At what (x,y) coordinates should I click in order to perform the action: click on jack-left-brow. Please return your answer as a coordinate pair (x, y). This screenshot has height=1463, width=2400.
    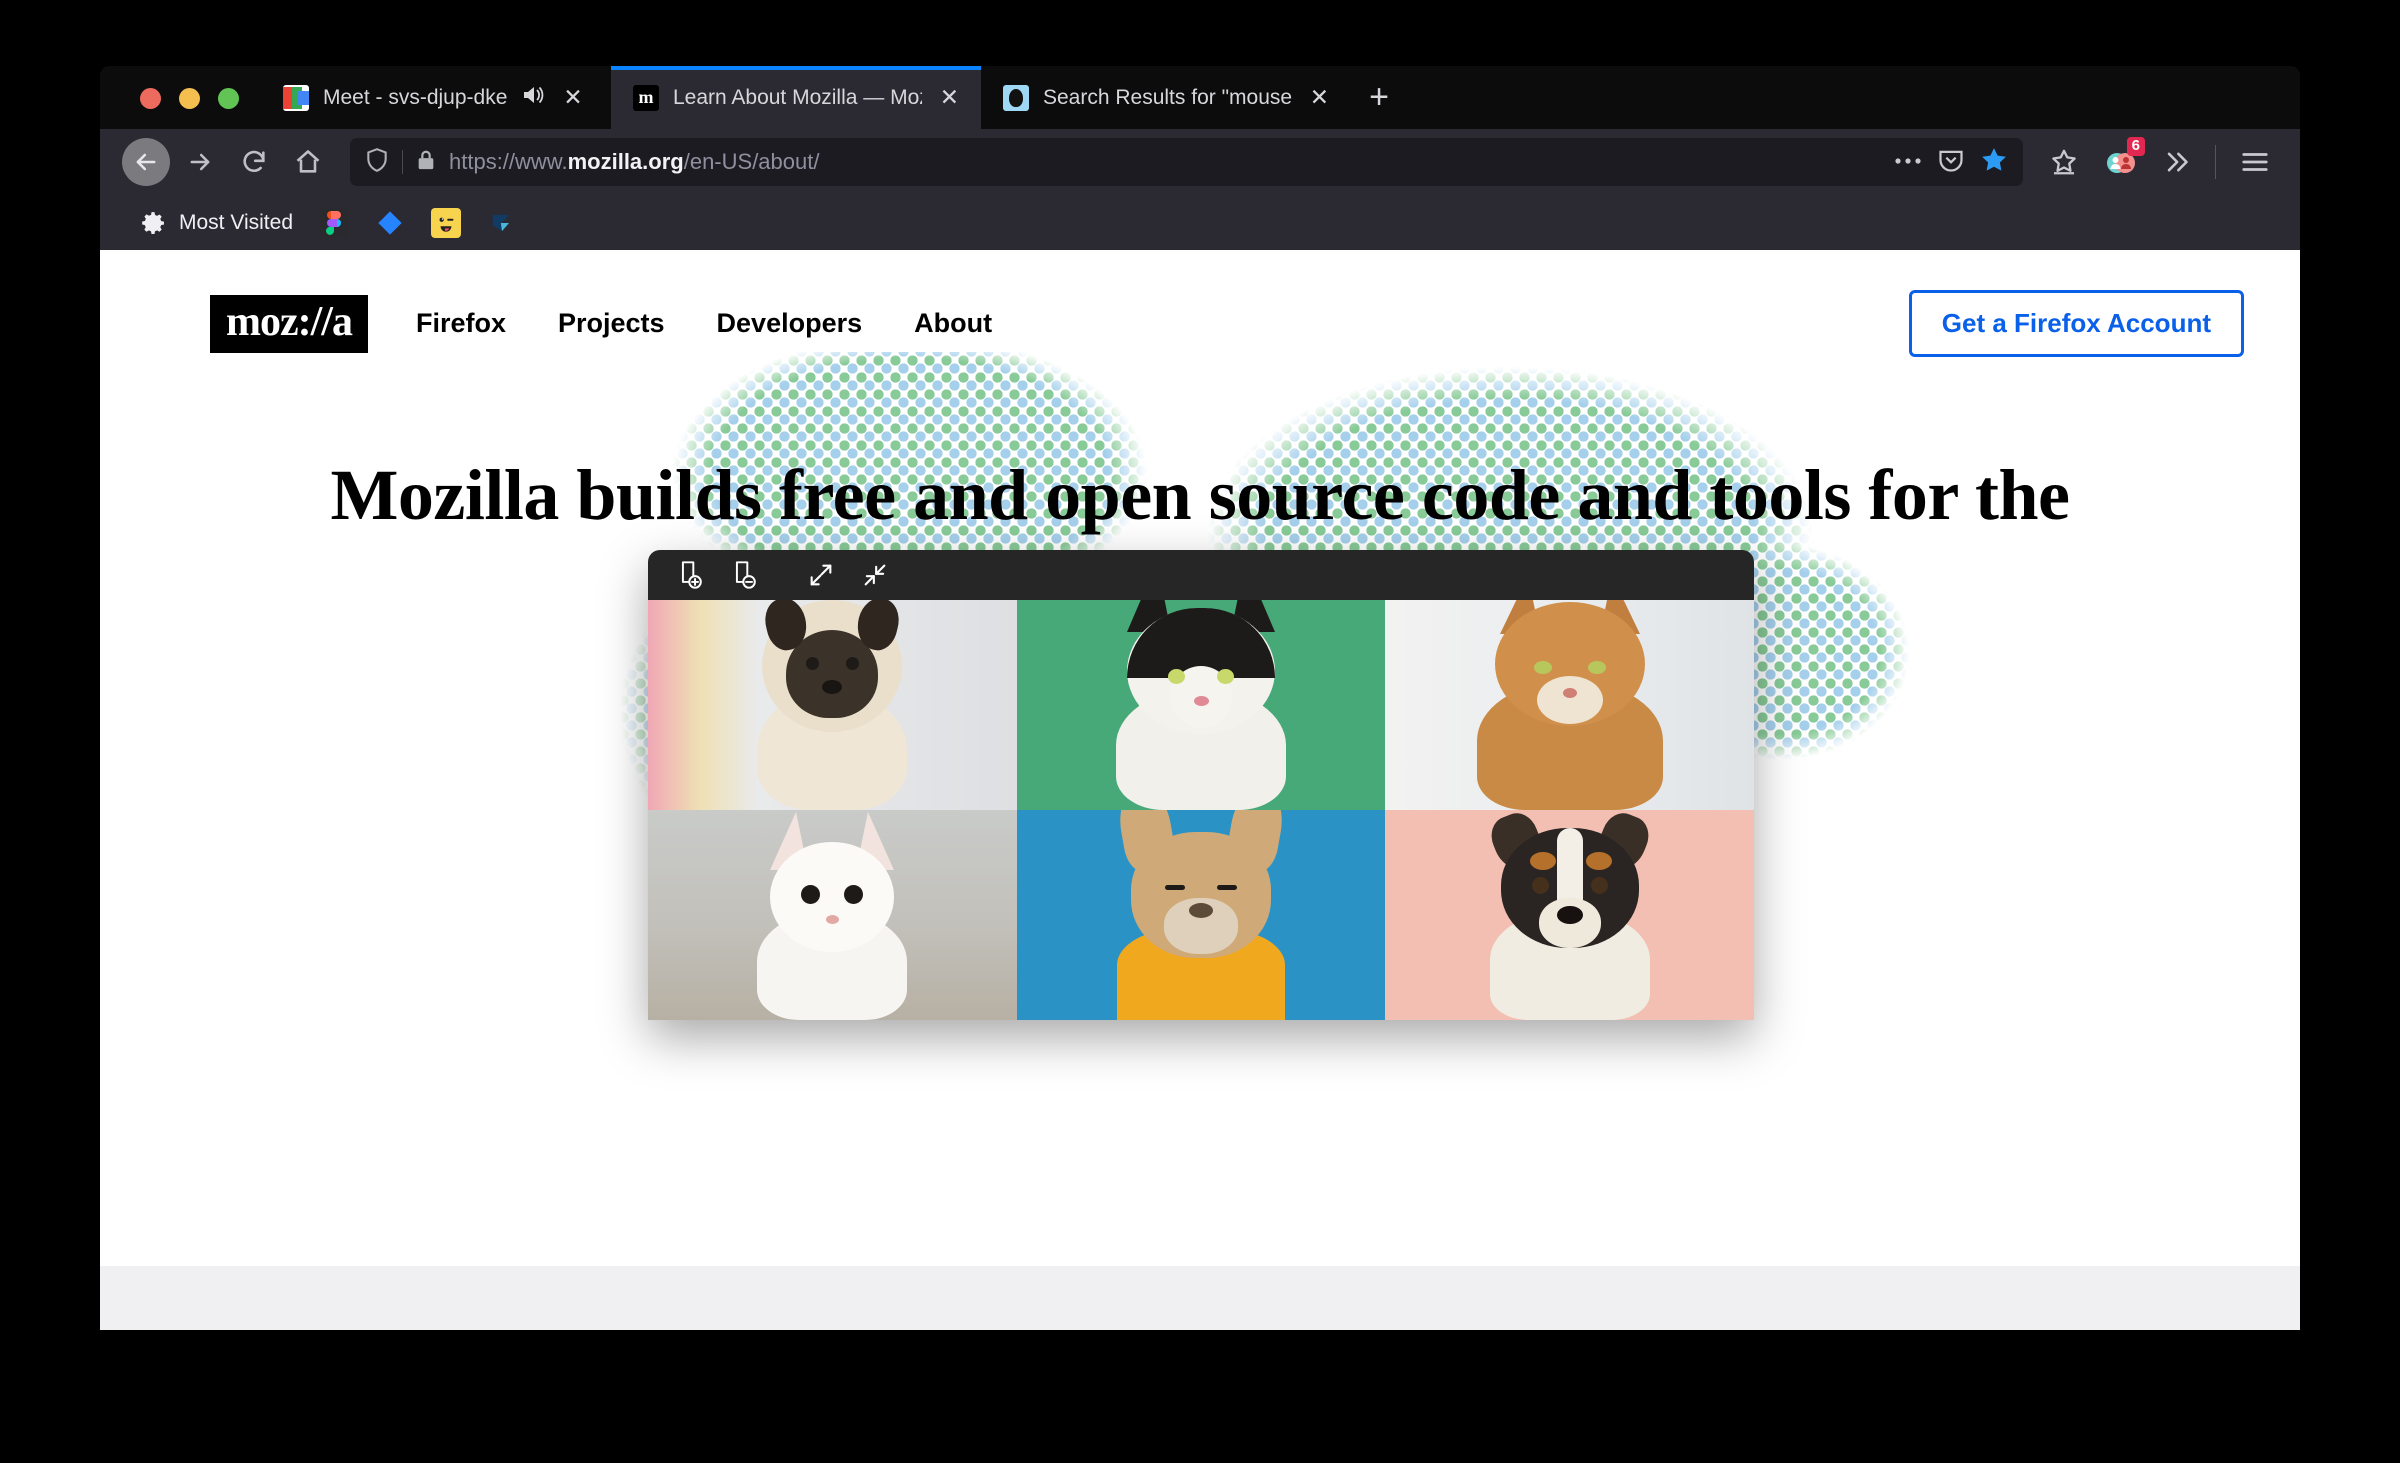
    Looking at the image, I should click on (1542, 861).